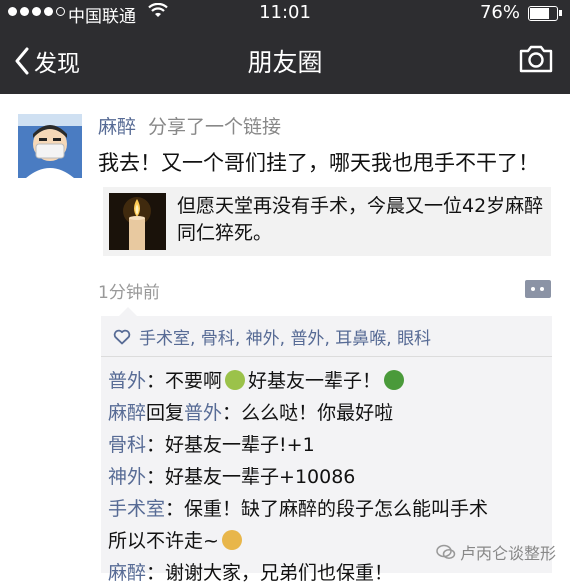 The width and height of the screenshot is (570, 585). Describe the element at coordinates (240, 445) in the screenshot. I see `comment-text: 好基友一辈子!+1` at that location.